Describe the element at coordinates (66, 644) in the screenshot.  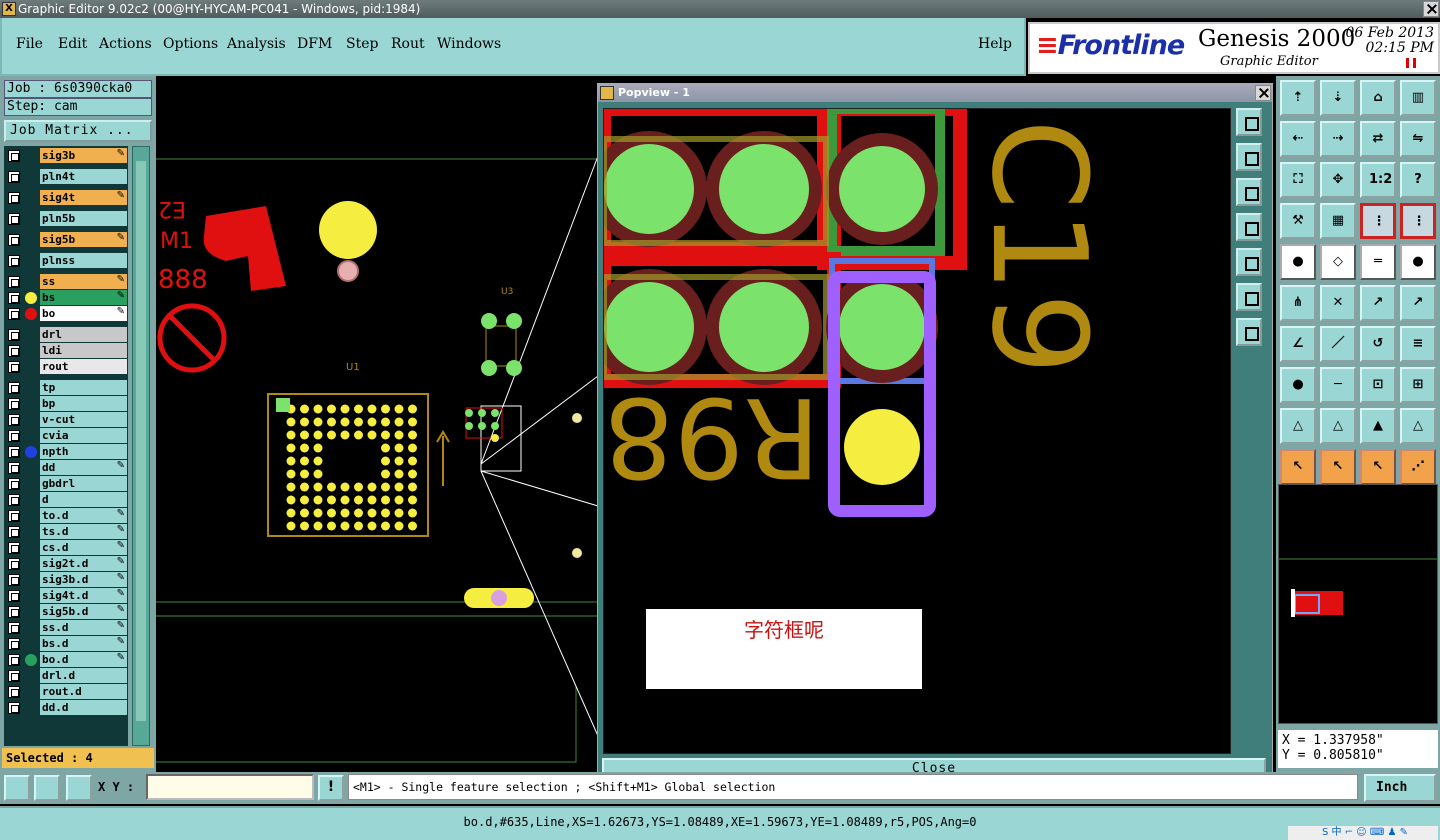
I see `layer-row: bs.d ✎` at that location.